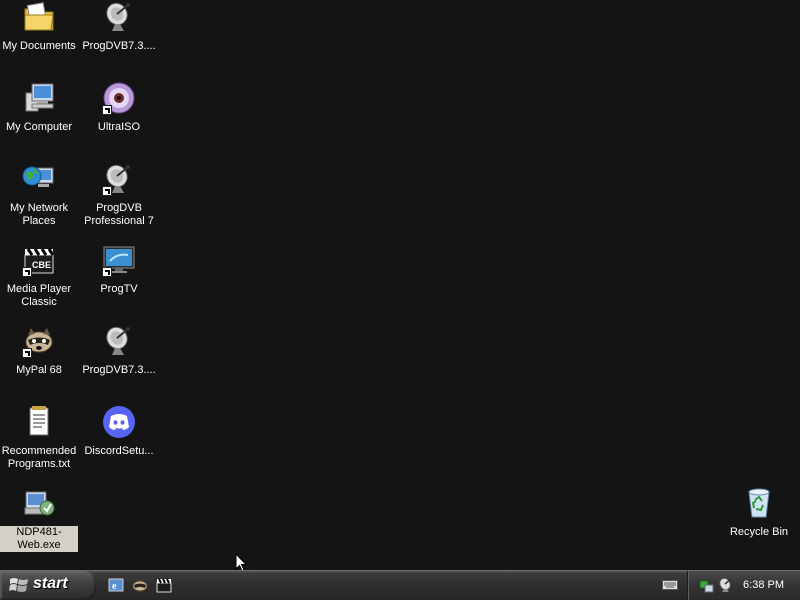 The height and width of the screenshot is (600, 800). I want to click on desktop-icon-label: My Documents, so click(39, 46).